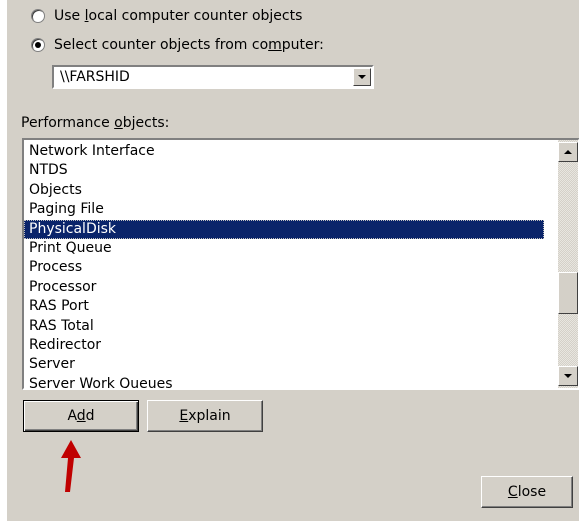  Describe the element at coordinates (189, 45) in the screenshot. I see `radio-select-from-computer-label: Select counter objects from computer:` at that location.